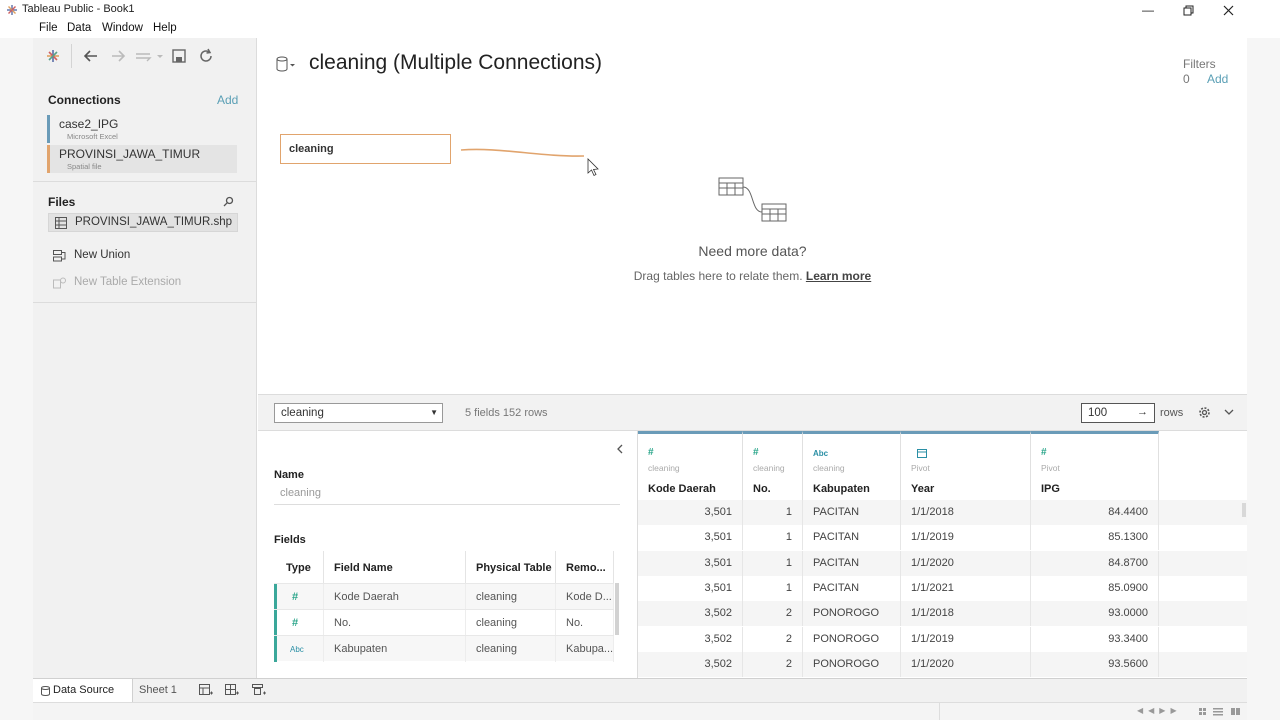  Describe the element at coordinates (1228, 10) in the screenshot. I see `close-window-button` at that location.